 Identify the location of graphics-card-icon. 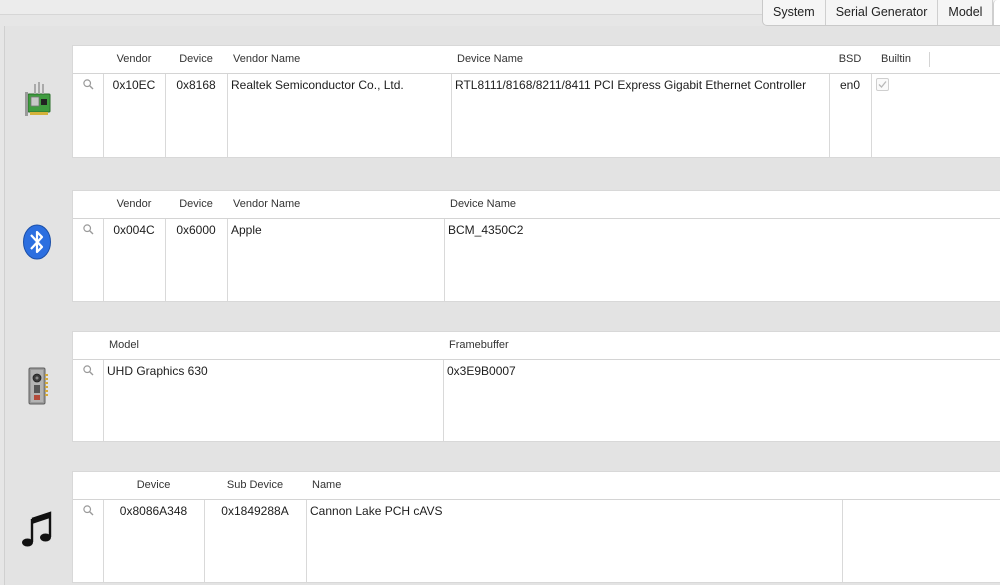
(39, 387).